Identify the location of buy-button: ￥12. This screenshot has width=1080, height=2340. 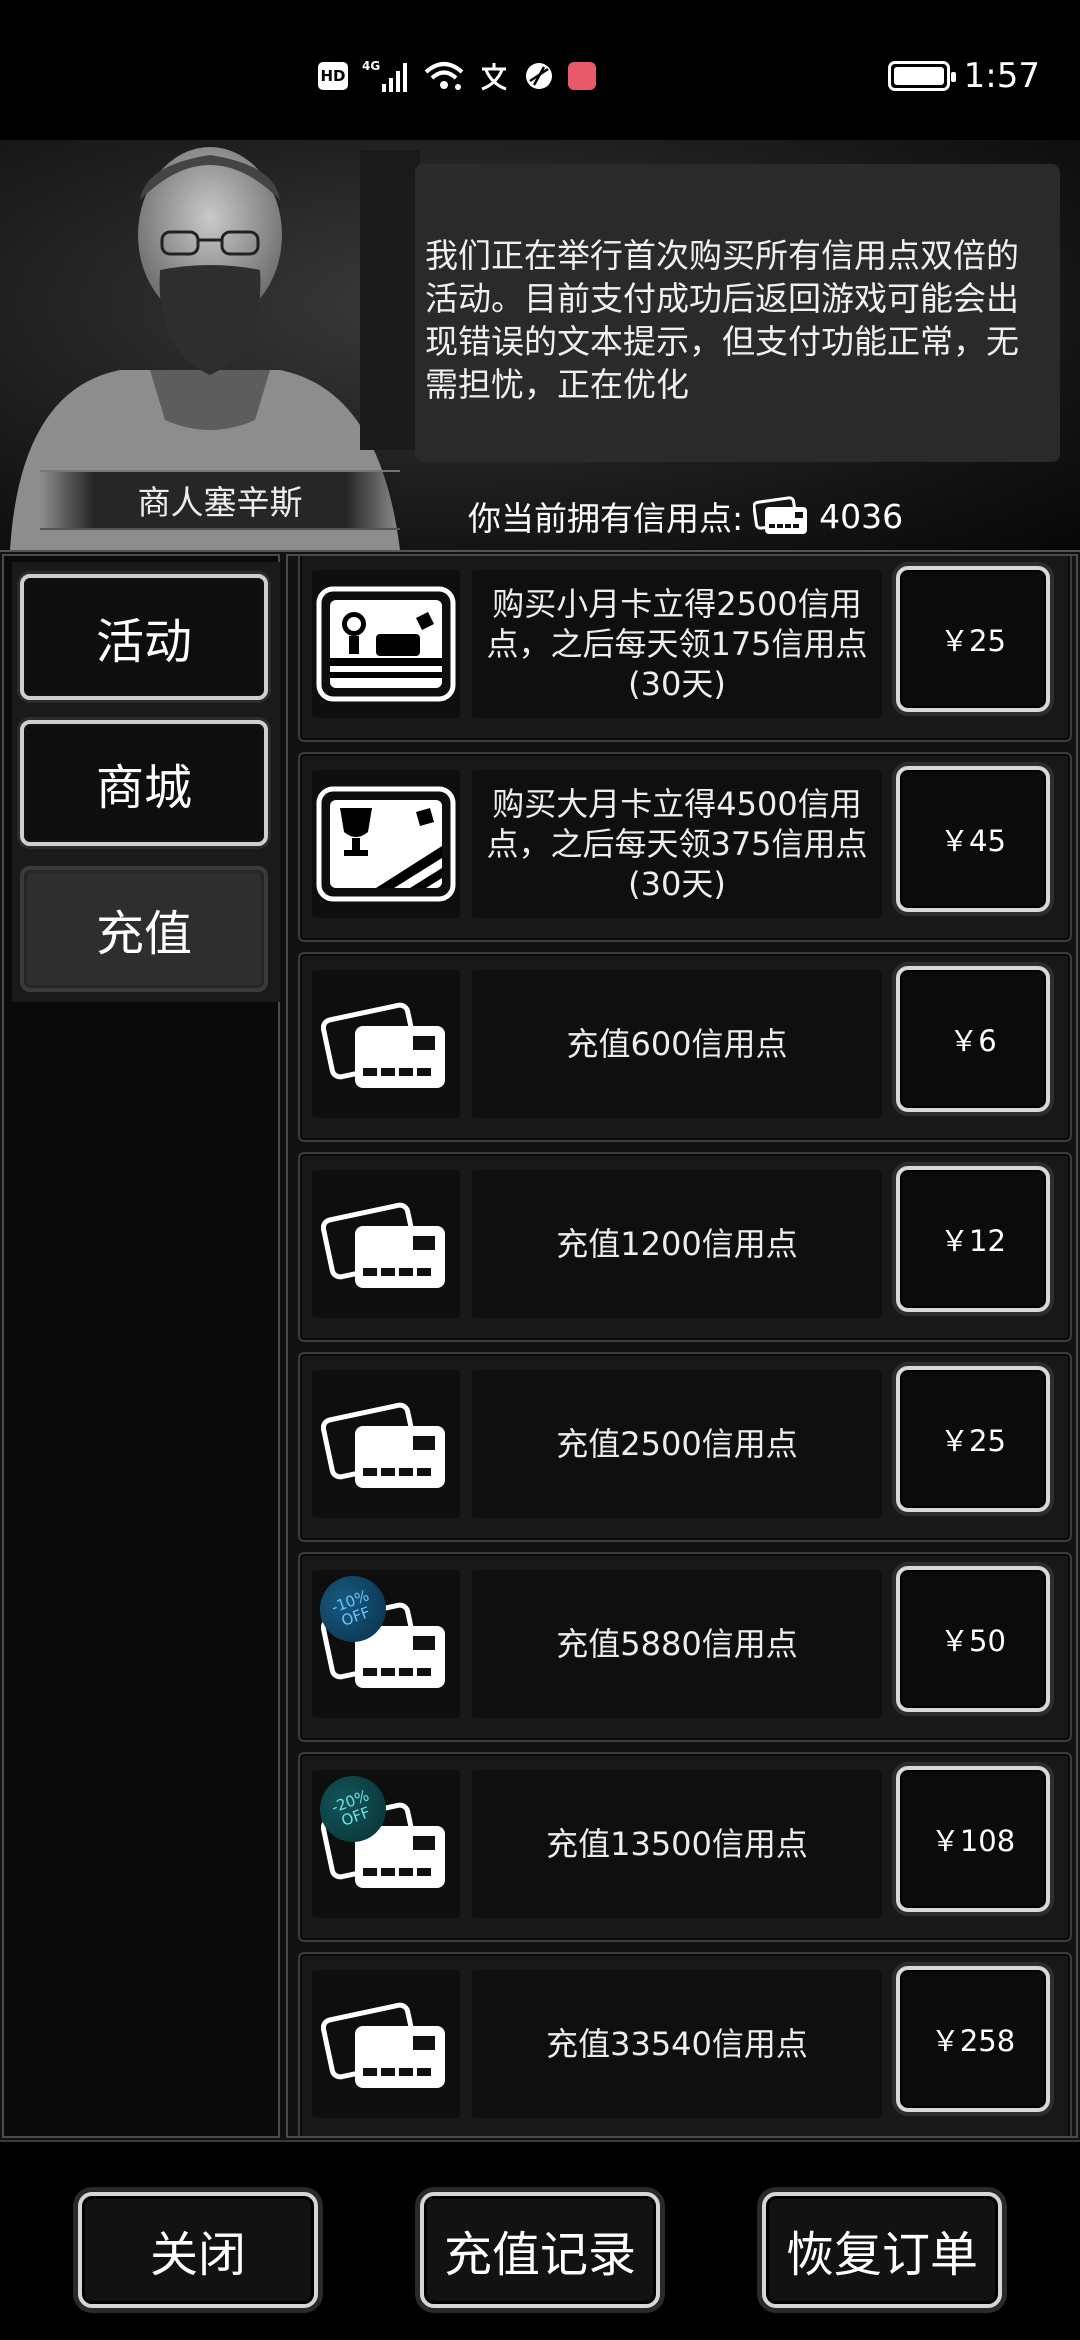
(973, 1239).